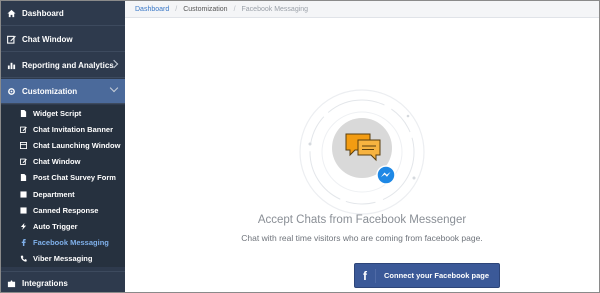 The width and height of the screenshot is (600, 293). Describe the element at coordinates (43, 13) in the screenshot. I see `sidebar-item-label: Dashboard` at that location.